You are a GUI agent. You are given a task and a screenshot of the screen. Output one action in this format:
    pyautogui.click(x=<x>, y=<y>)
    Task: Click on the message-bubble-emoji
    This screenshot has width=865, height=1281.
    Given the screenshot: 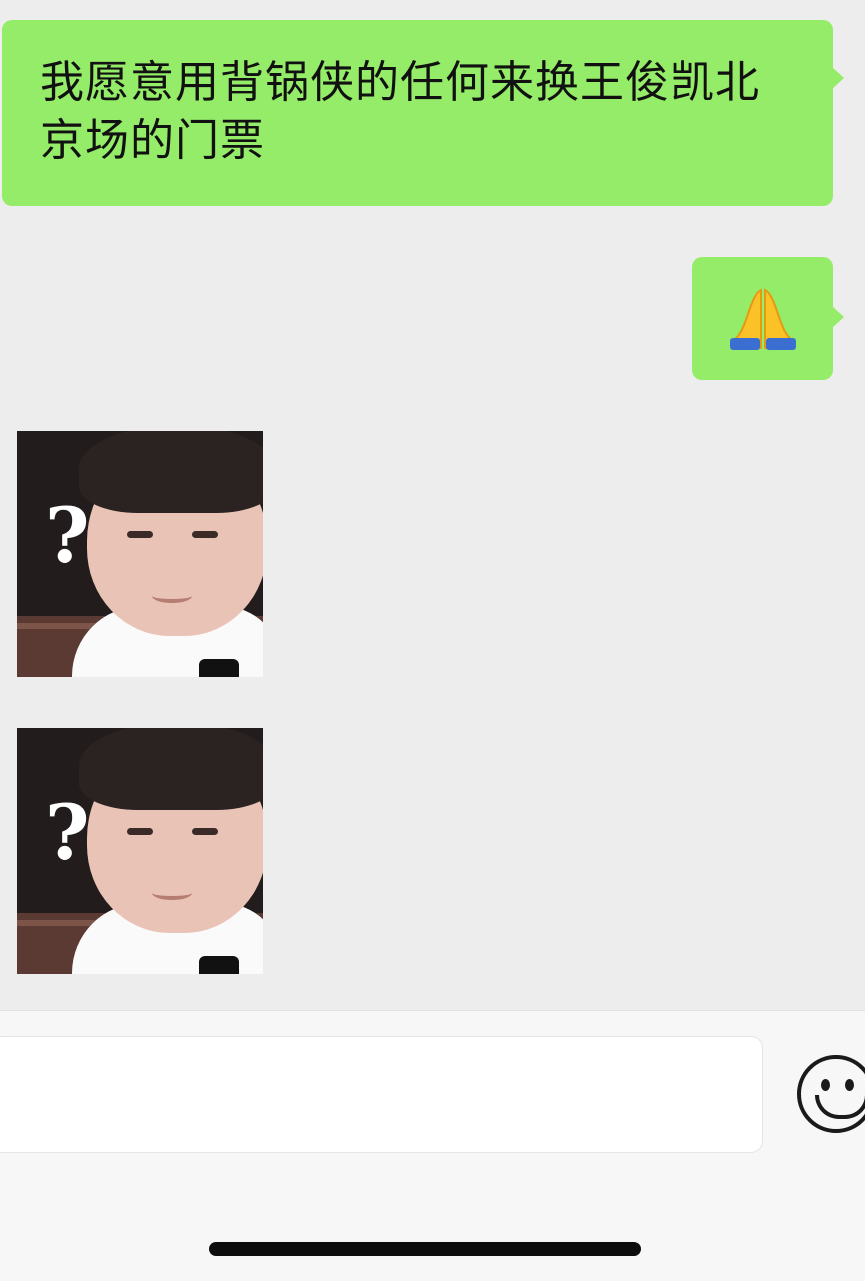 What is the action you would take?
    pyautogui.click(x=768, y=318)
    